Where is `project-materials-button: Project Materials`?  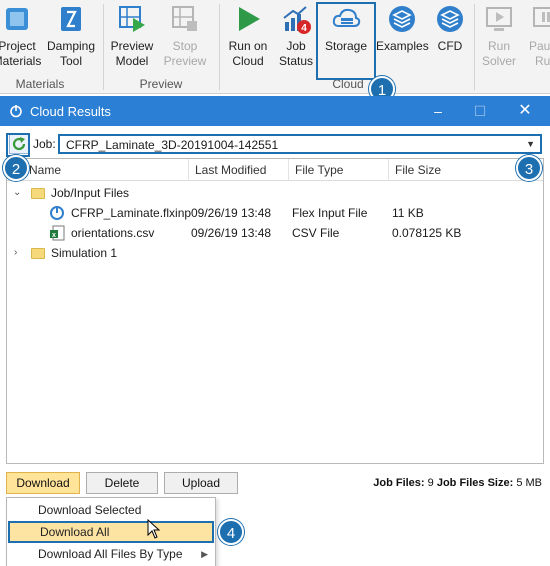
project-materials-button: Project Materials is located at coordinates (23, 36).